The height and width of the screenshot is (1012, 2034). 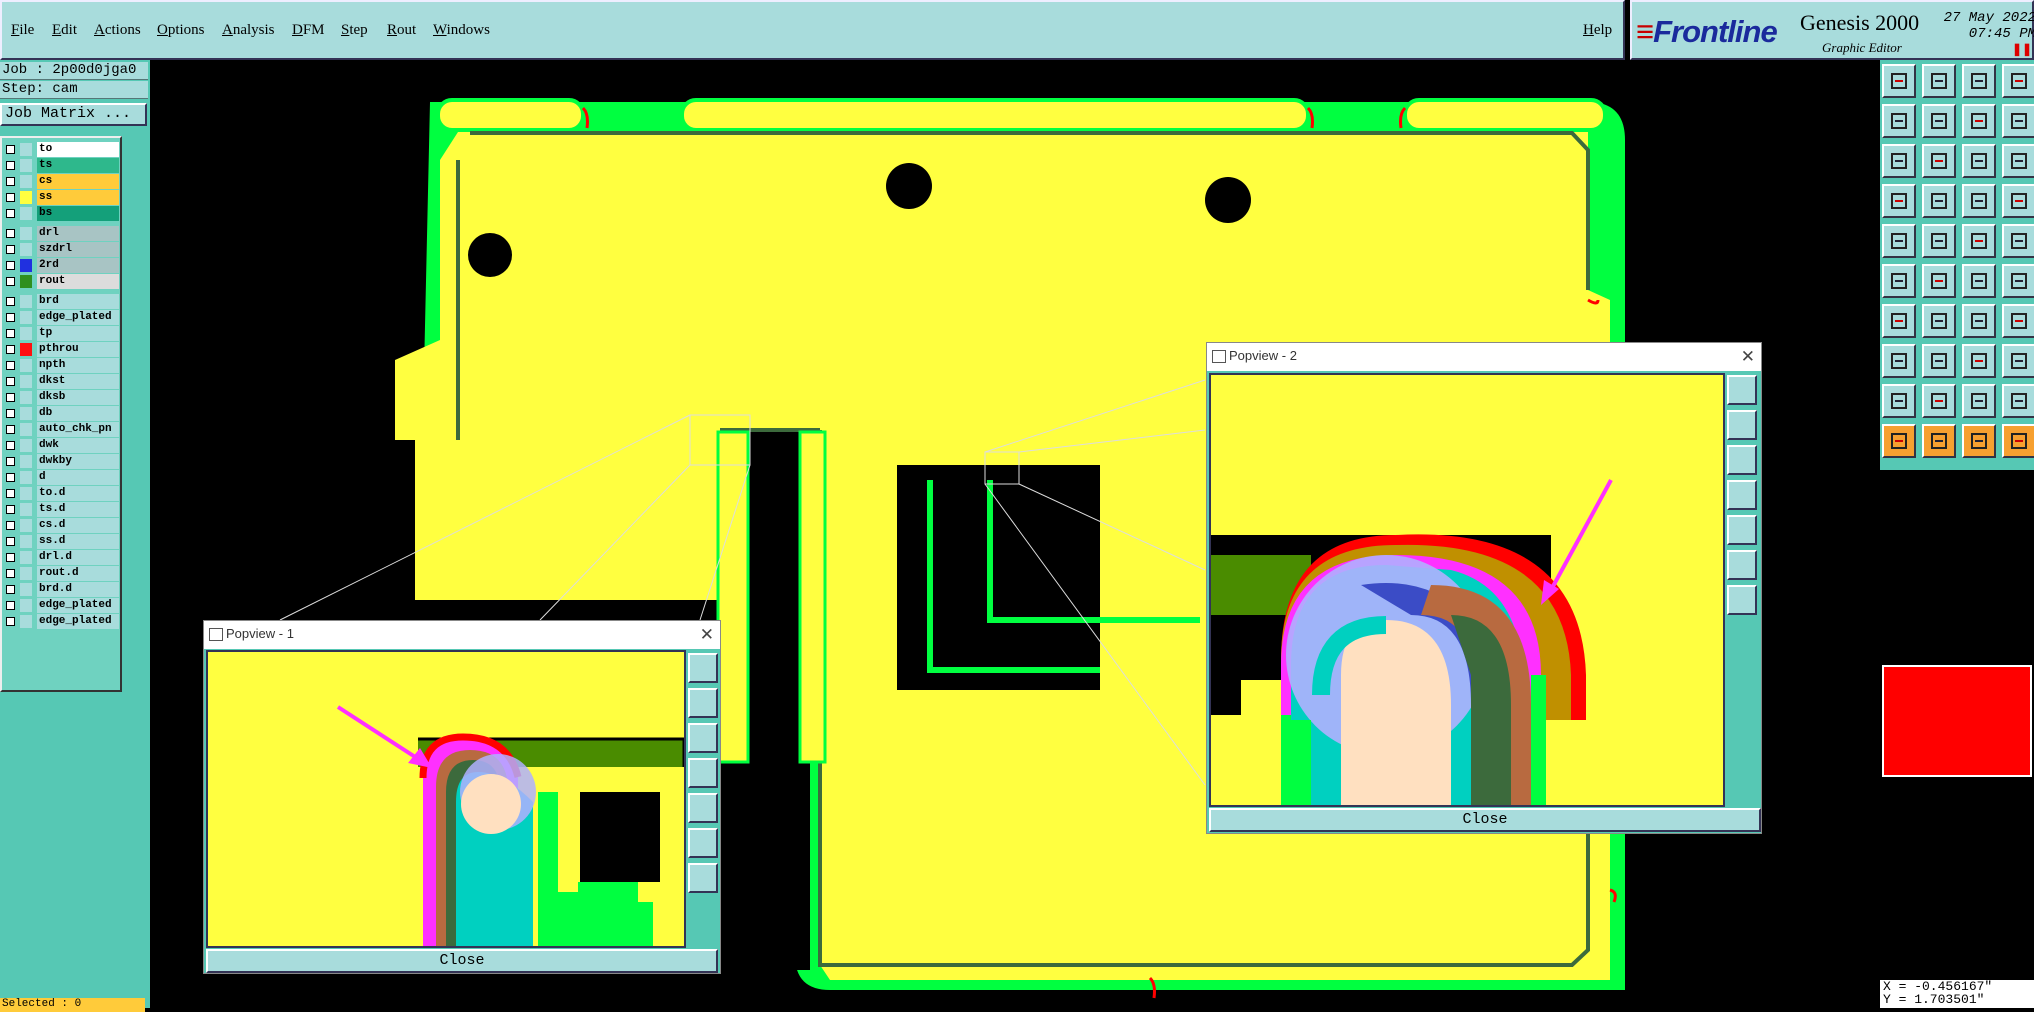 I want to click on open-icon, so click(x=1899, y=81).